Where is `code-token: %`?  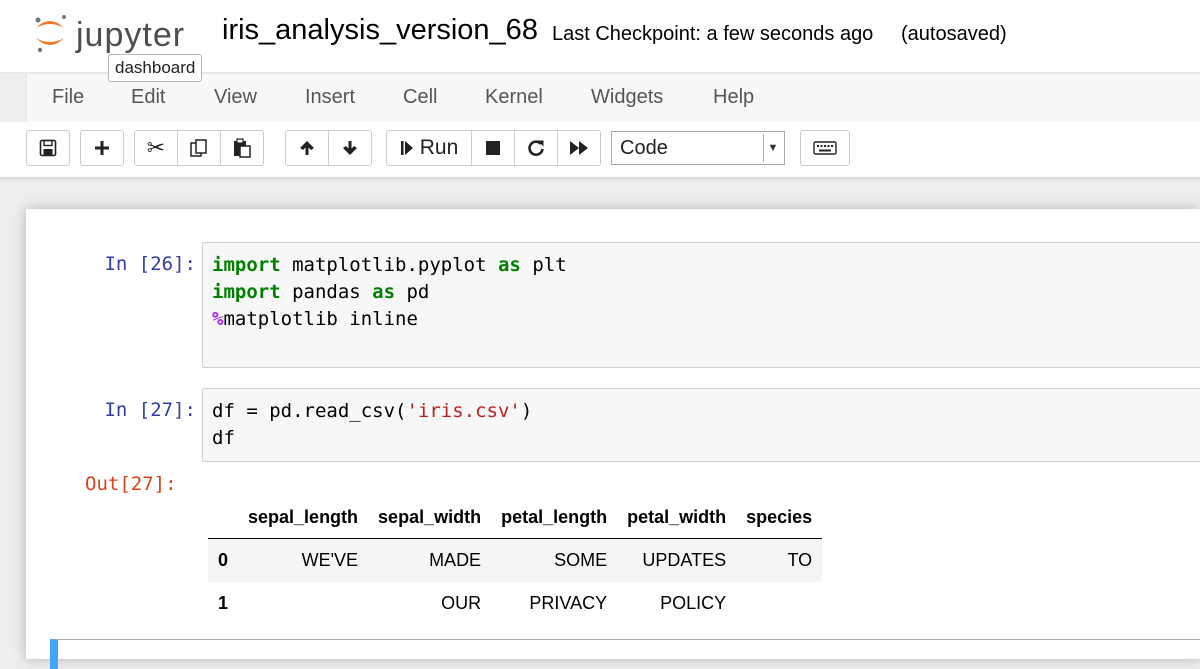 code-token: % is located at coordinates (218, 319).